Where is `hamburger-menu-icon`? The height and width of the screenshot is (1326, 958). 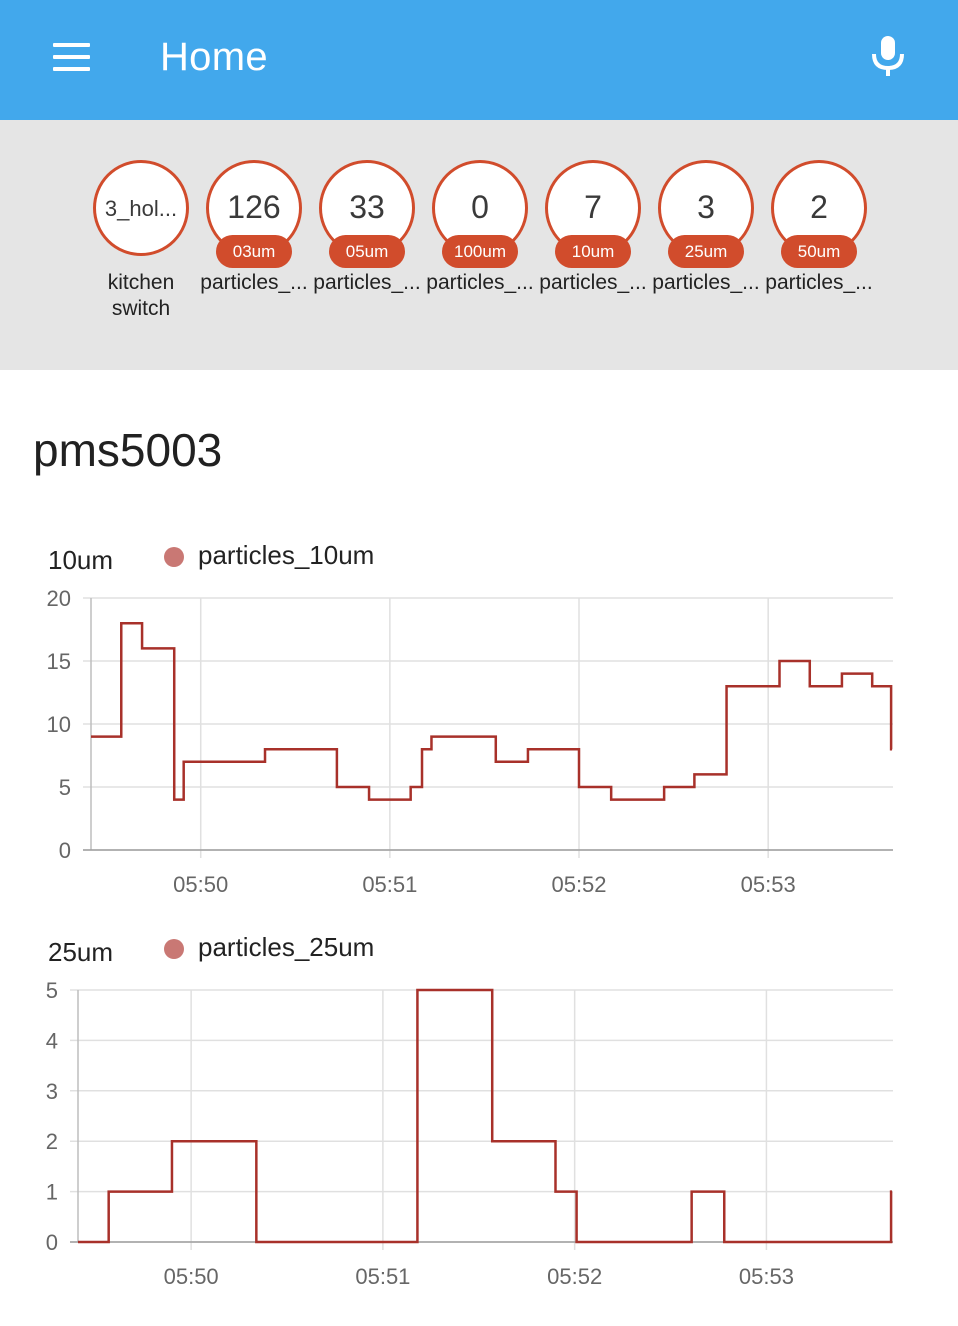 hamburger-menu-icon is located at coordinates (72, 58).